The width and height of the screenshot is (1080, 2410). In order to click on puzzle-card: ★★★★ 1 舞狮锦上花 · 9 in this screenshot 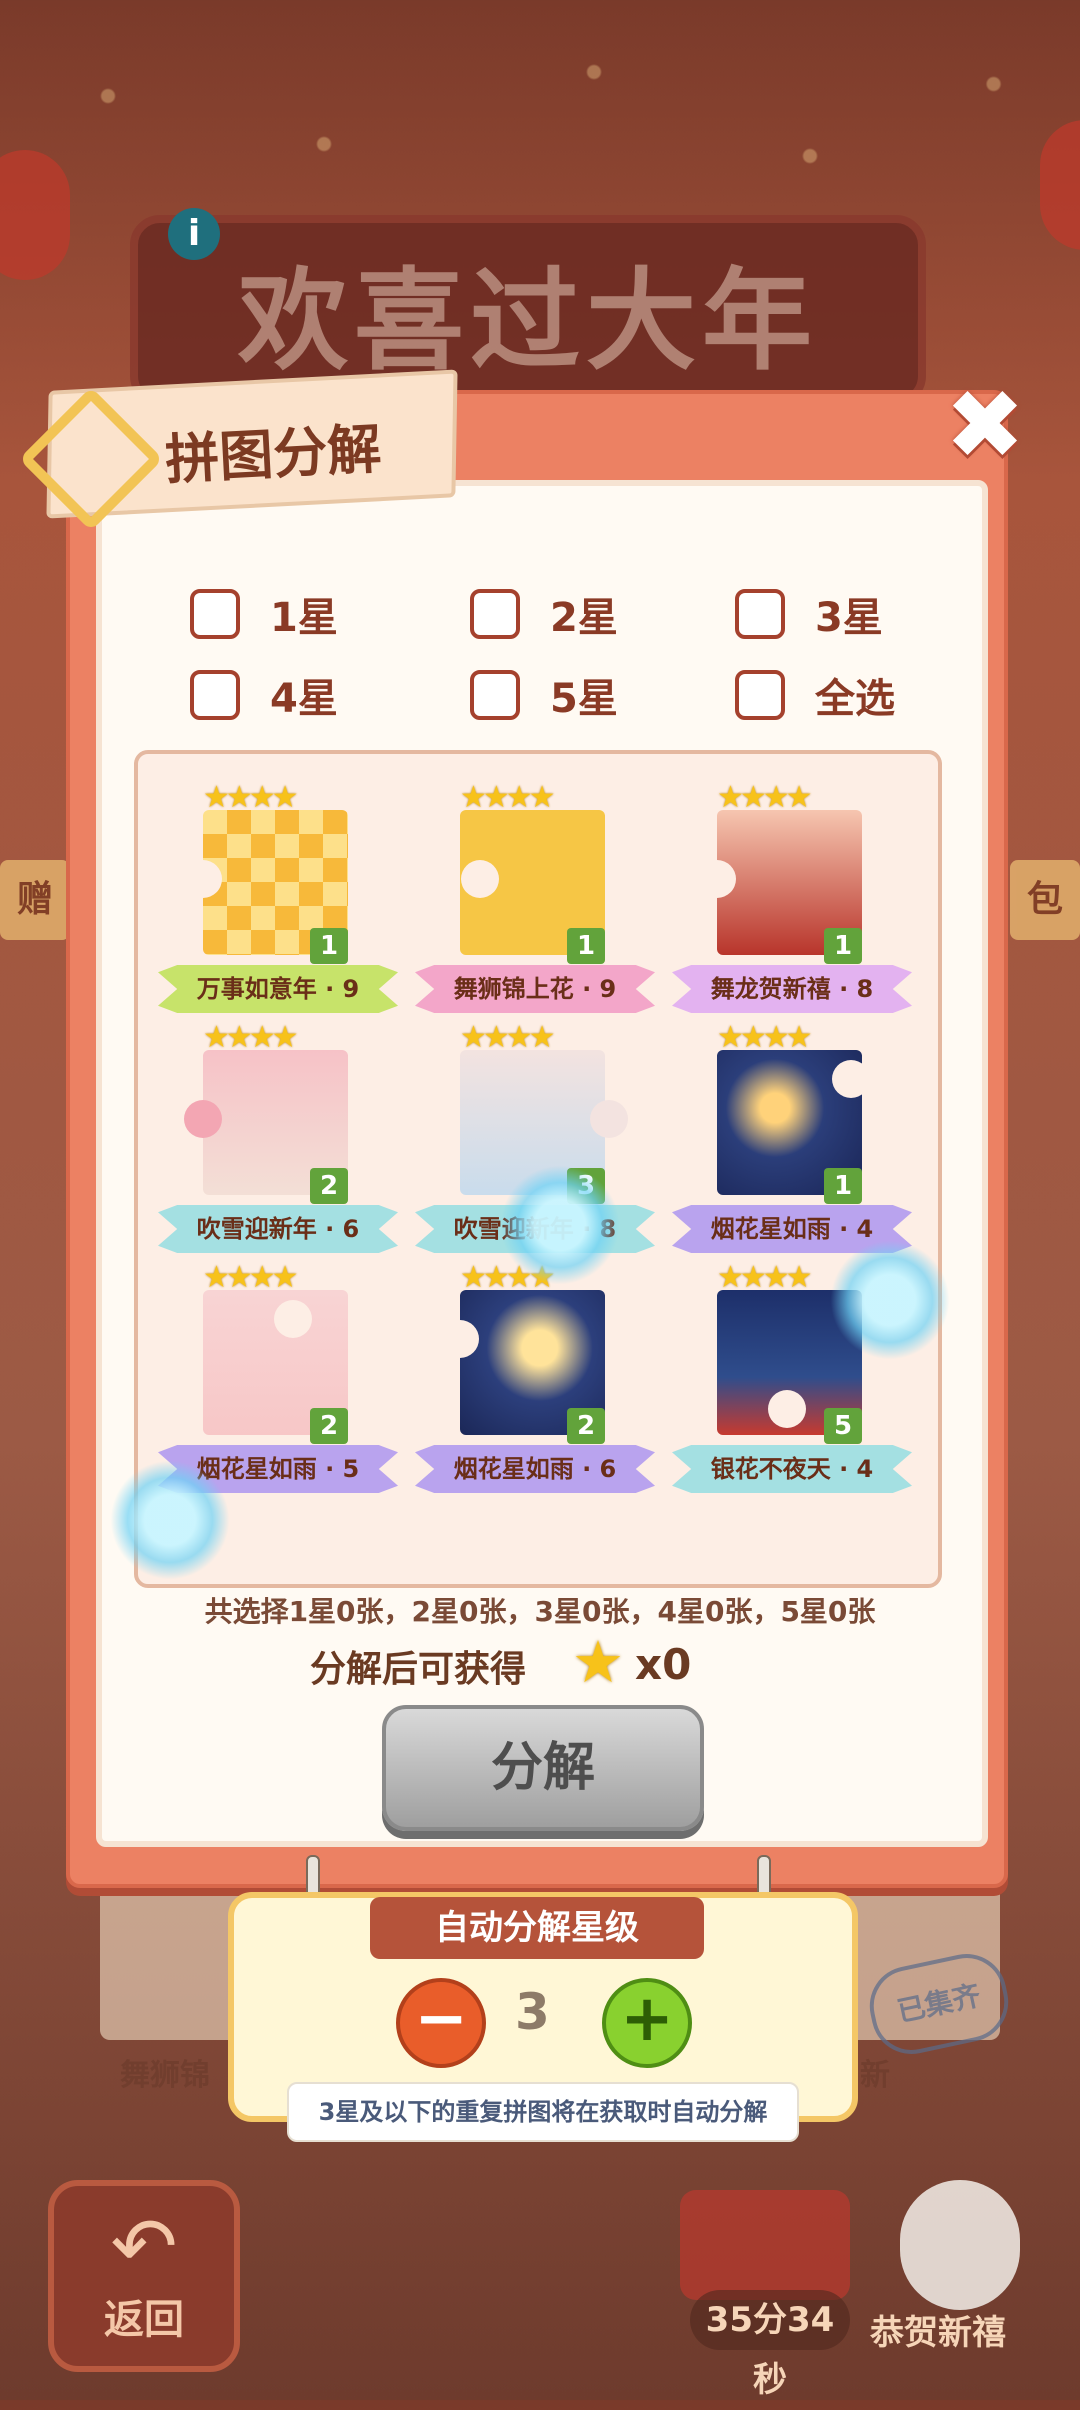, I will do `click(535, 900)`.